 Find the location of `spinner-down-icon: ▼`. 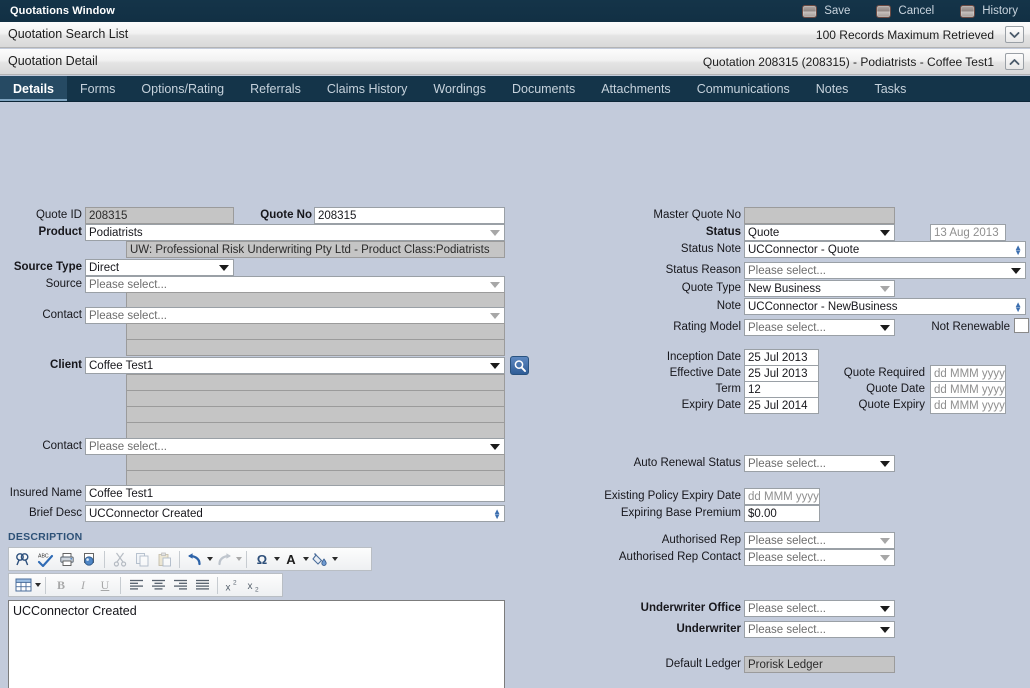

spinner-down-icon: ▼ is located at coordinates (497, 516).